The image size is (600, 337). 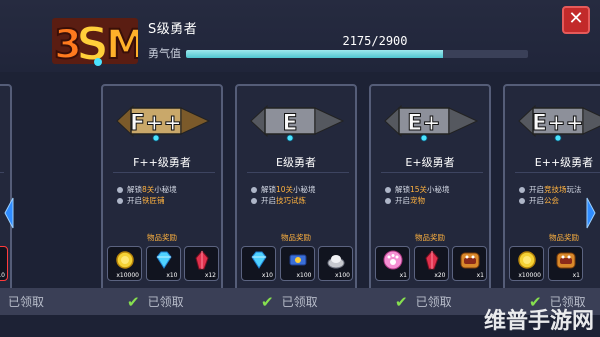 I want to click on svg-text: F++, so click(x=156, y=123).